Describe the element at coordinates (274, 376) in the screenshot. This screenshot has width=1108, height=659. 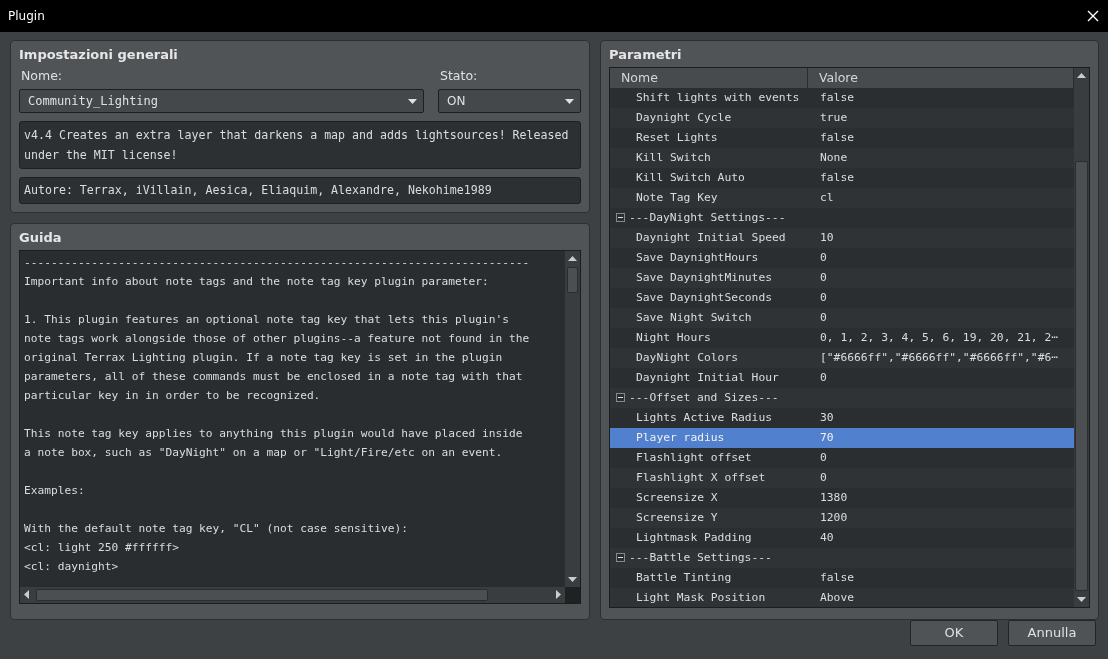
I see `guide-text-line: parameters, all of these commands must be enclosed in a note tag with that` at that location.